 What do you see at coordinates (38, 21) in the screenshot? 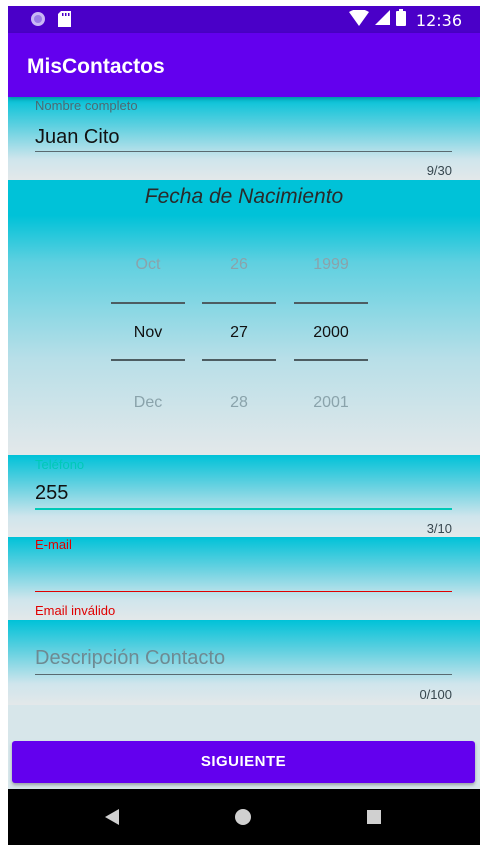
I see `circle-app-icon` at bounding box center [38, 21].